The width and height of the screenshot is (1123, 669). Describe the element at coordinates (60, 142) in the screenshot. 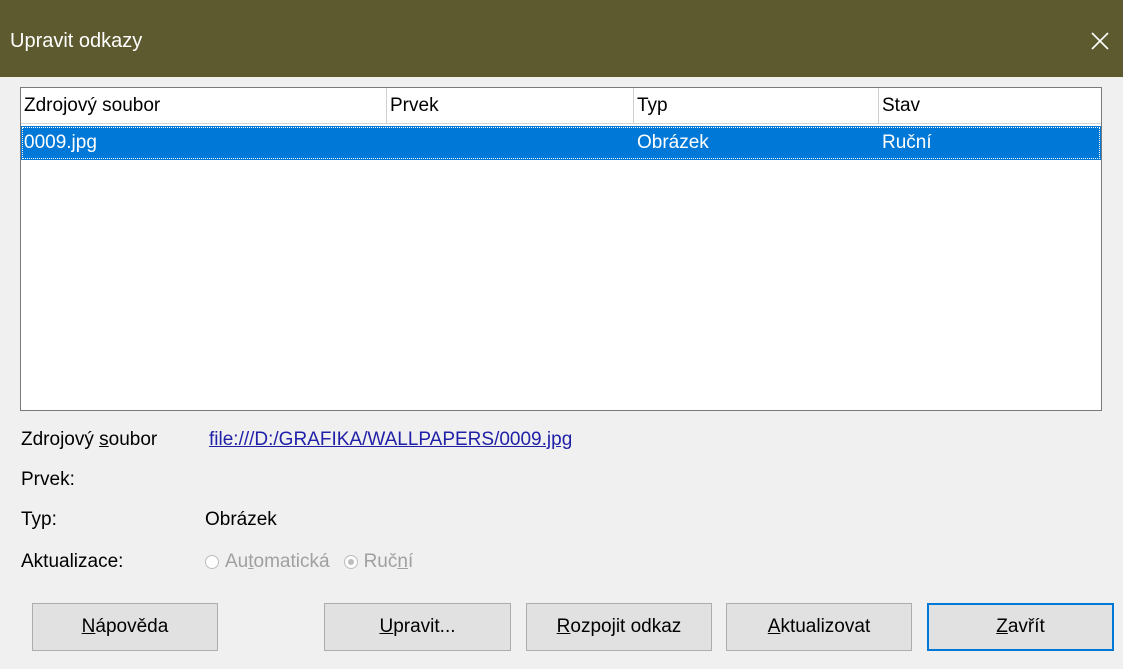

I see `row-source: 0009.jpg` at that location.